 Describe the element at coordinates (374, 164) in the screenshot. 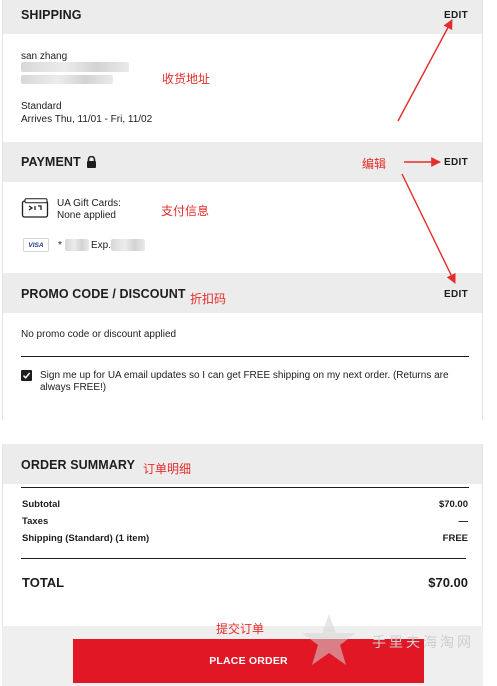

I see `annotation-edit: 编辑` at that location.